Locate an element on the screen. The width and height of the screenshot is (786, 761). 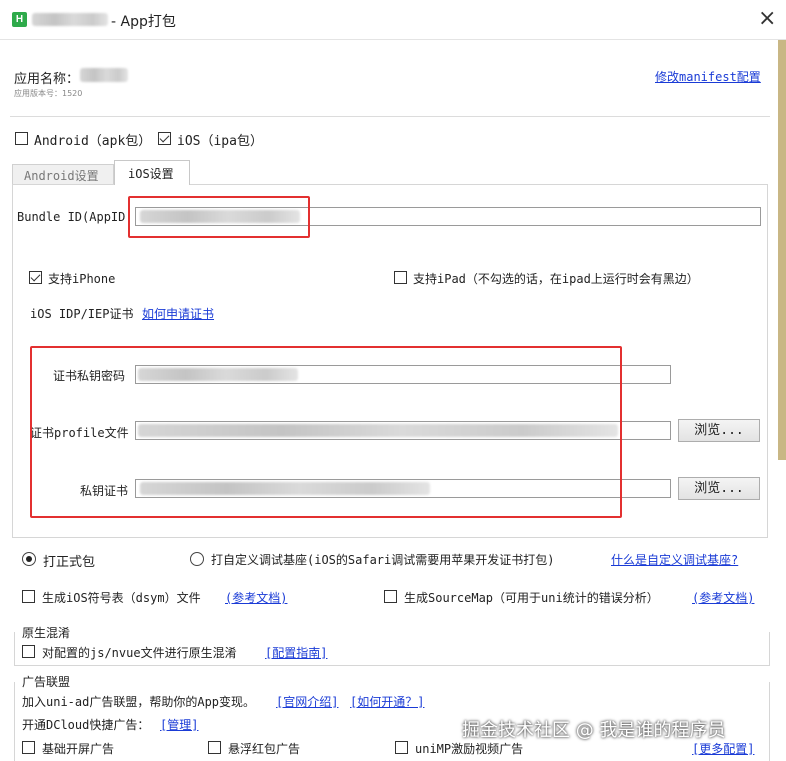
support-iphone-label: 支持iPhone is located at coordinates (82, 279).